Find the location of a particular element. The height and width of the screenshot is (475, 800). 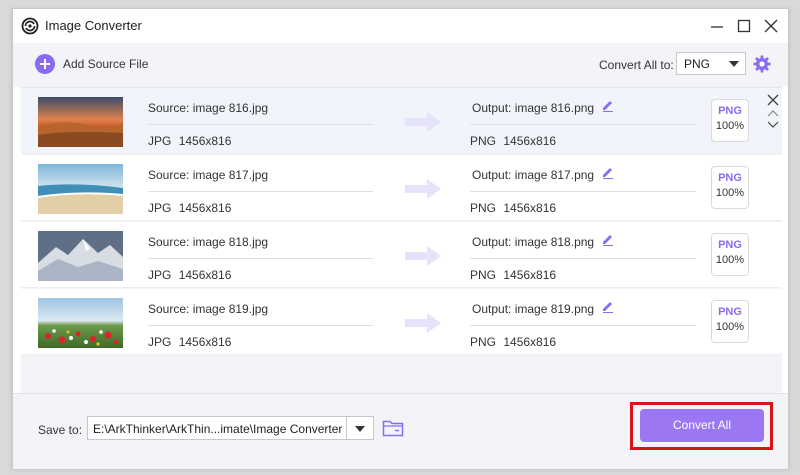

converter-logo-icon is located at coordinates (30, 26).